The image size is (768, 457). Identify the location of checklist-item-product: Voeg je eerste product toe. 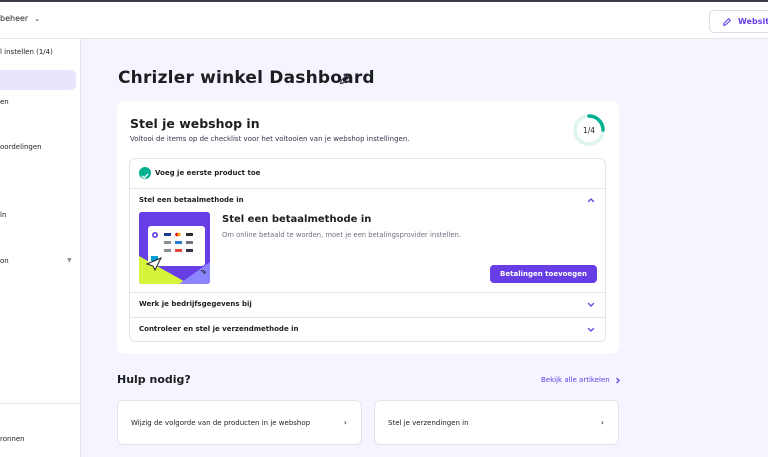
(367, 174).